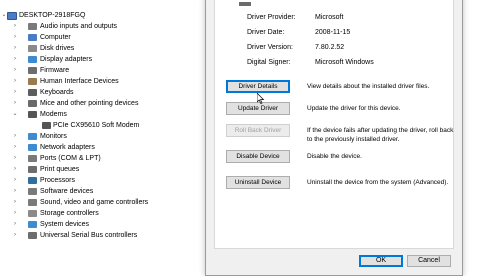 This screenshot has height=276, width=480. Describe the element at coordinates (258, 156) in the screenshot. I see `disable-device-button: Disable Device` at that location.